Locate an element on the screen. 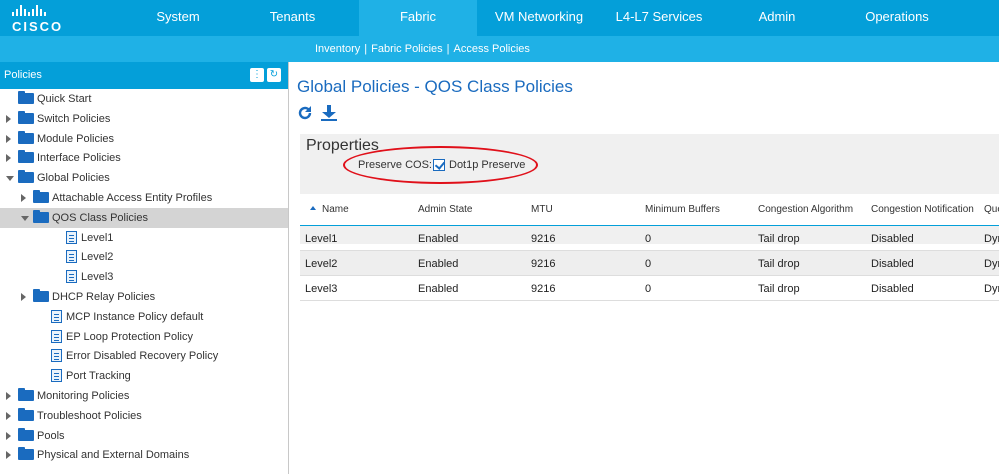 The image size is (999, 474). nav-tab-system: System is located at coordinates (178, 18).